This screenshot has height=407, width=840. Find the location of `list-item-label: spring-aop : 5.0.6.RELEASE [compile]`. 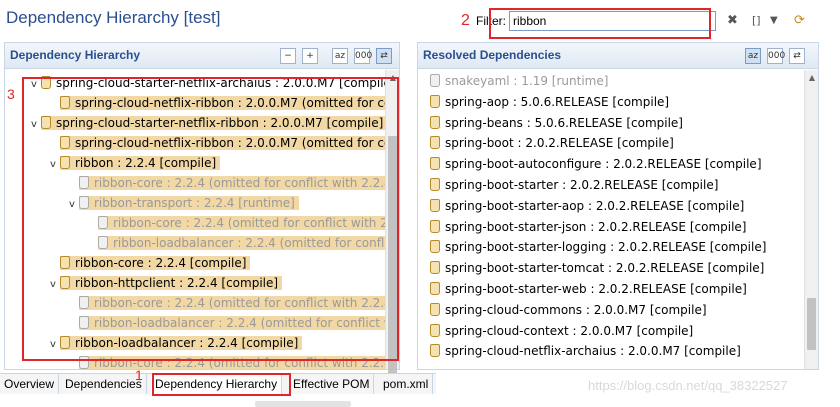

list-item-label: spring-aop : 5.0.6.RELEASE [compile] is located at coordinates (557, 101).